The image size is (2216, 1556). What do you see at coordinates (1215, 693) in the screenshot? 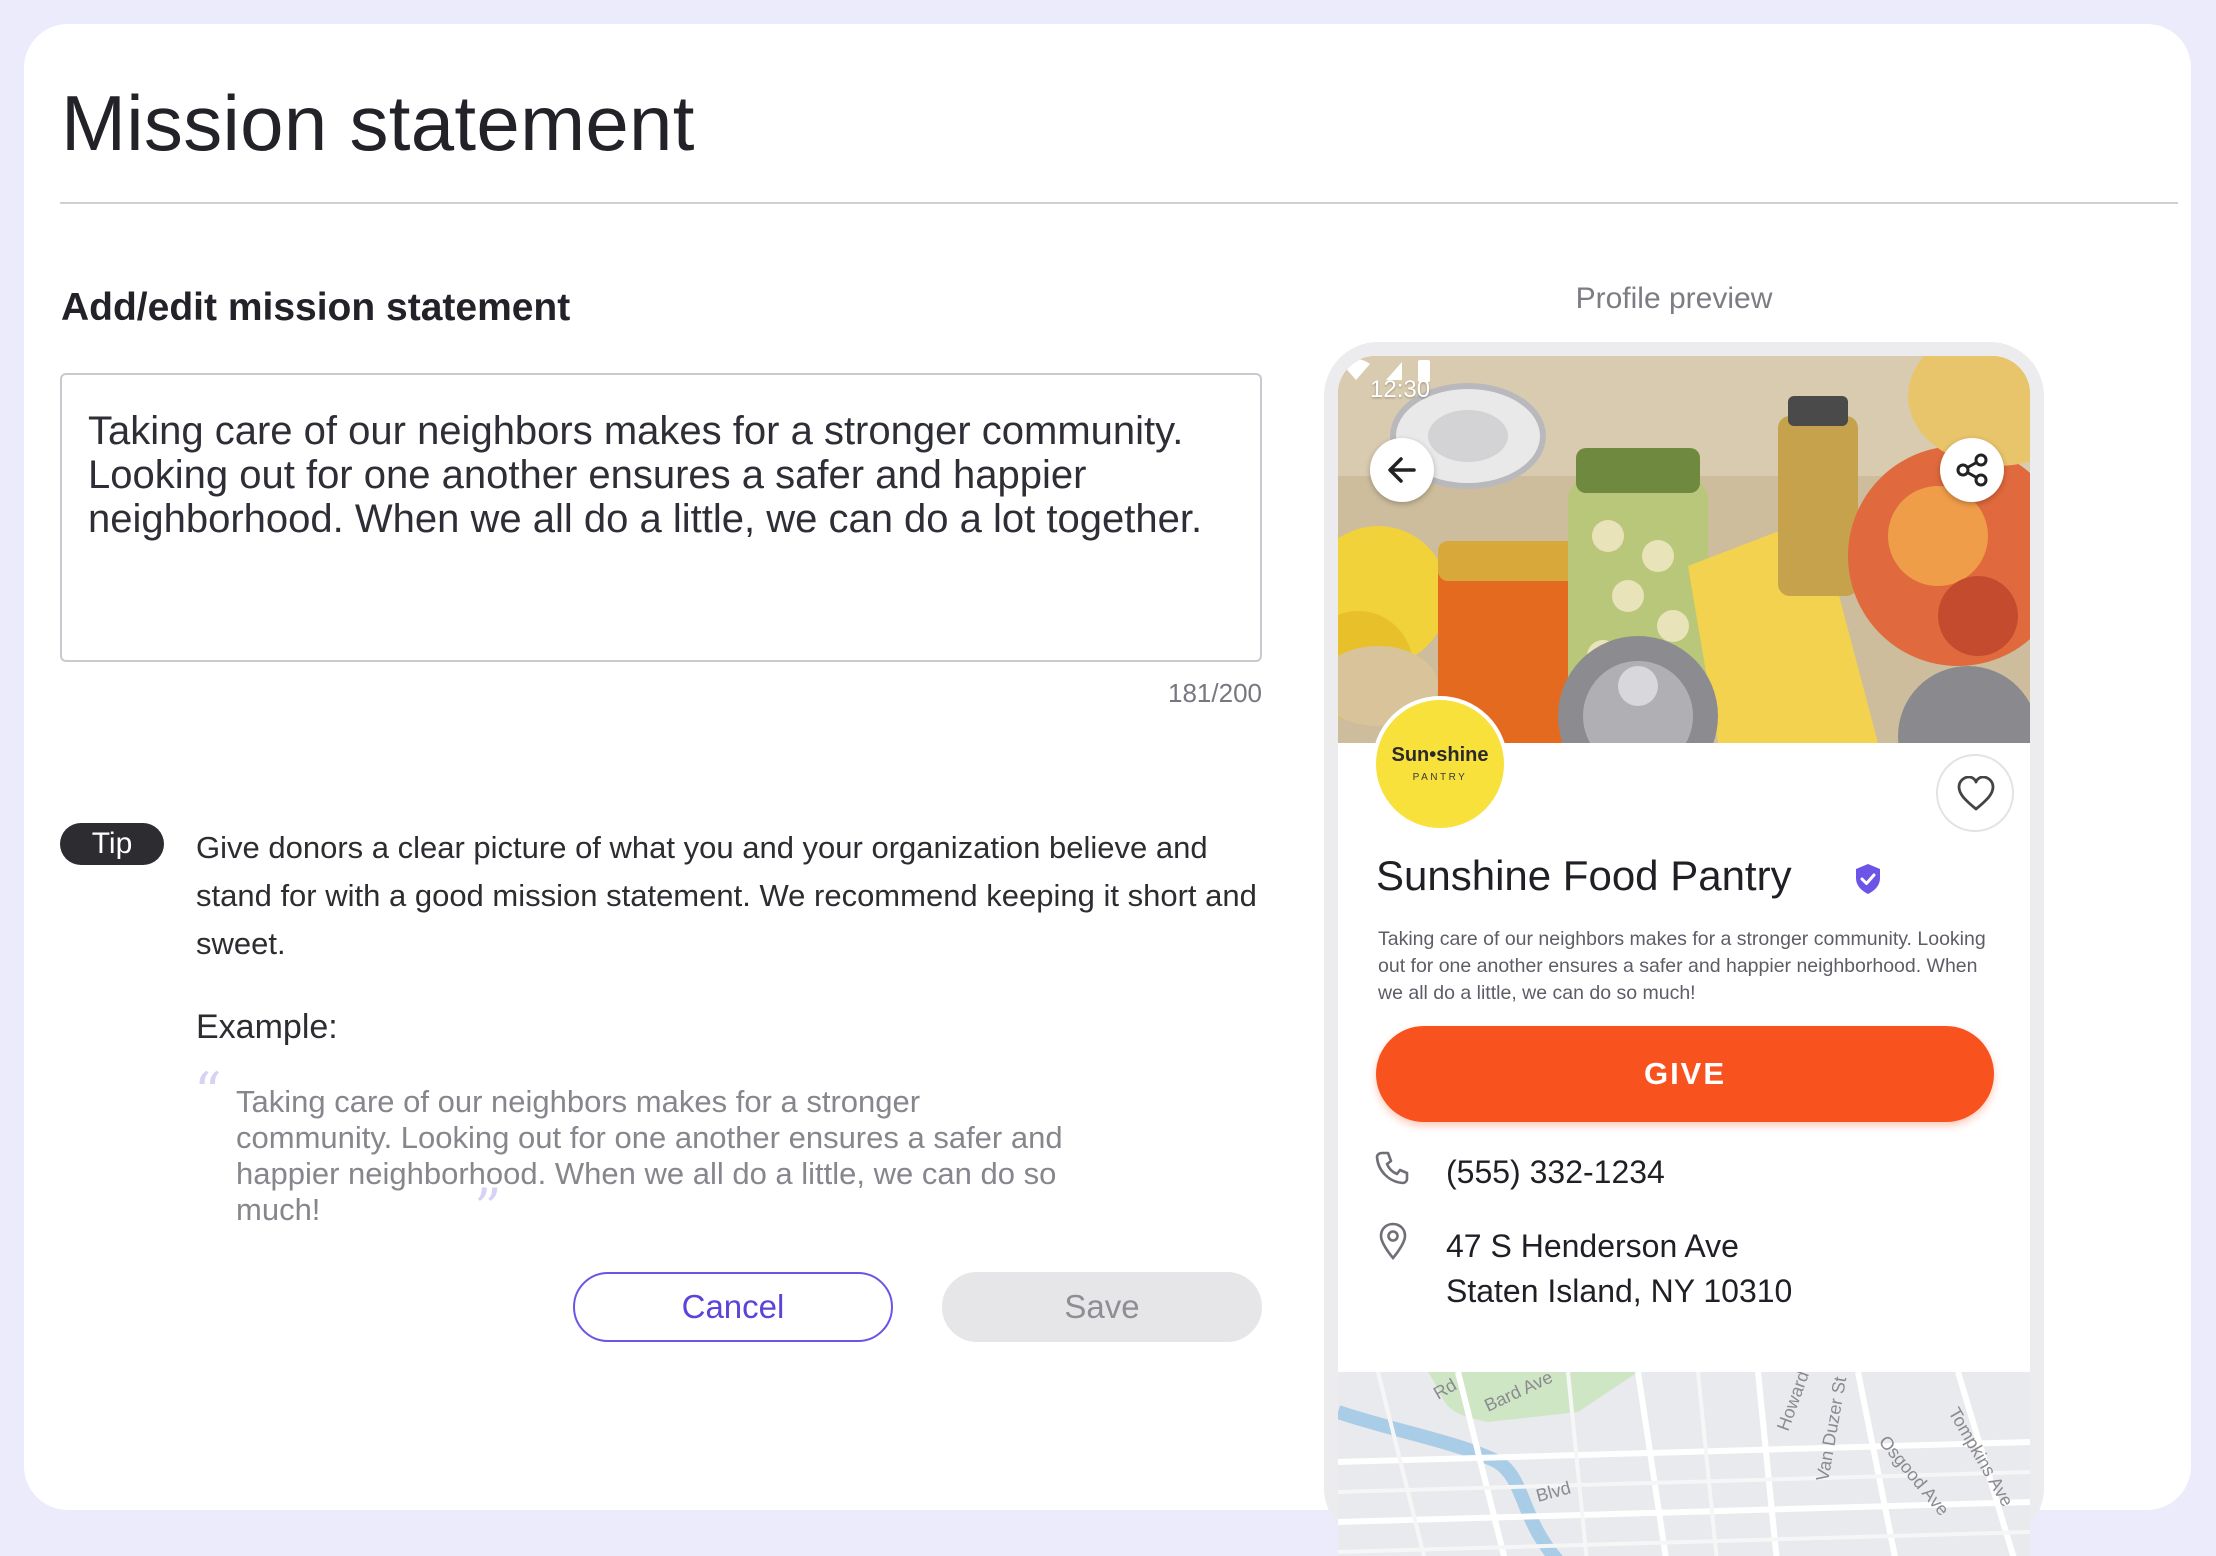
I see `character-counter: 181/200` at bounding box center [1215, 693].